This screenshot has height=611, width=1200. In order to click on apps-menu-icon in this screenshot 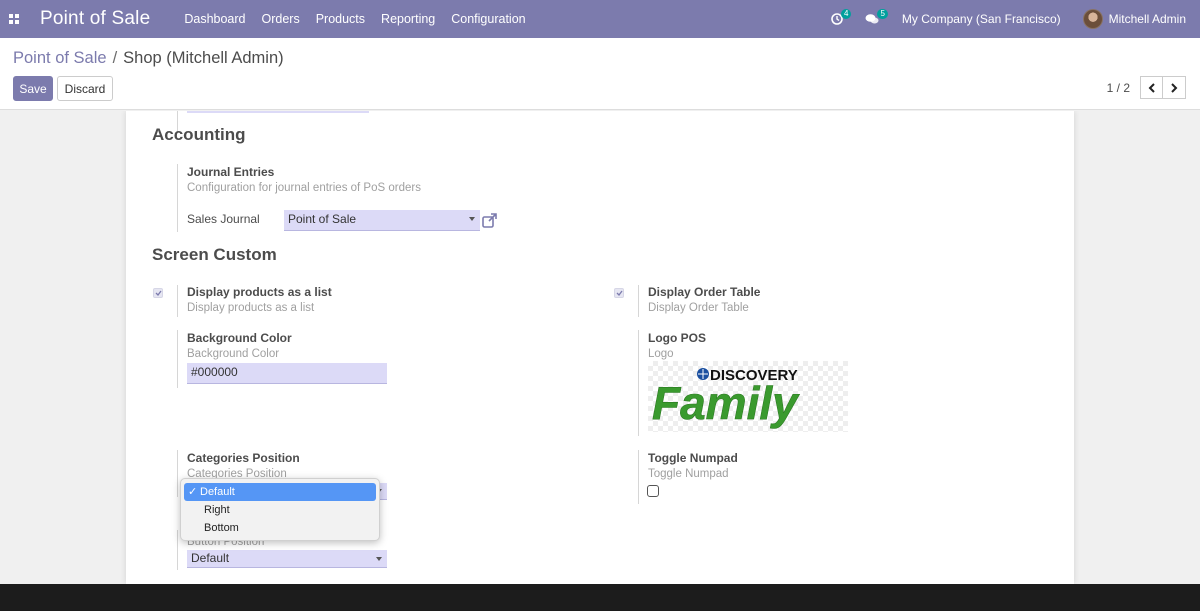, I will do `click(14, 19)`.